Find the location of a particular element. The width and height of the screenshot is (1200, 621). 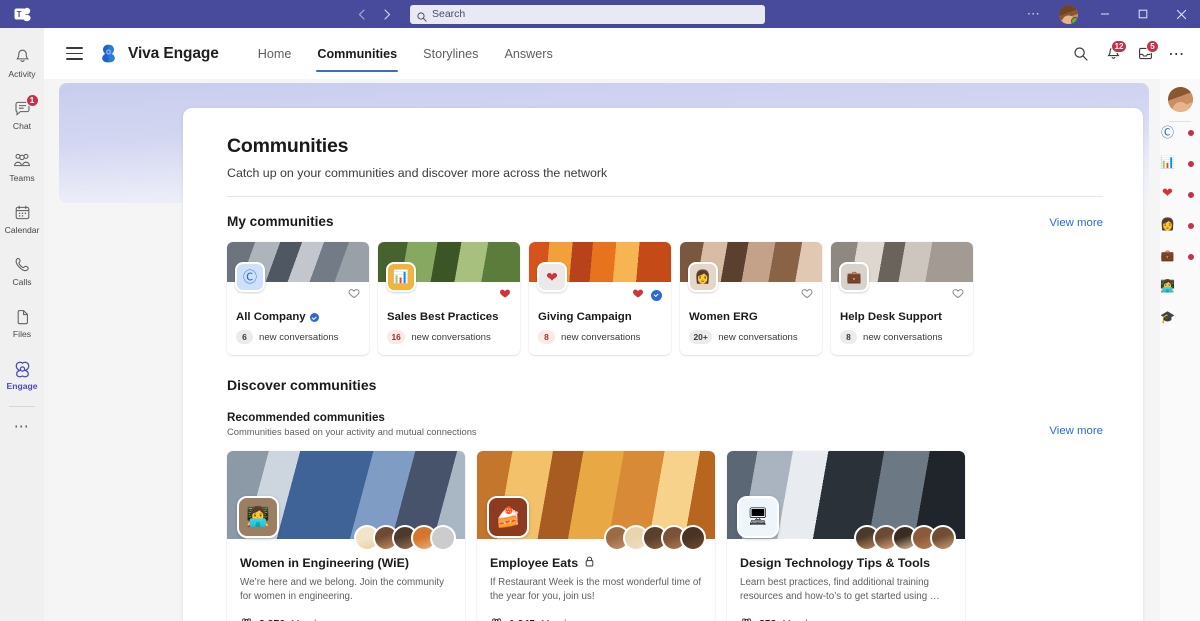

community-giving-icon: ❤ is located at coordinates (1178, 201).